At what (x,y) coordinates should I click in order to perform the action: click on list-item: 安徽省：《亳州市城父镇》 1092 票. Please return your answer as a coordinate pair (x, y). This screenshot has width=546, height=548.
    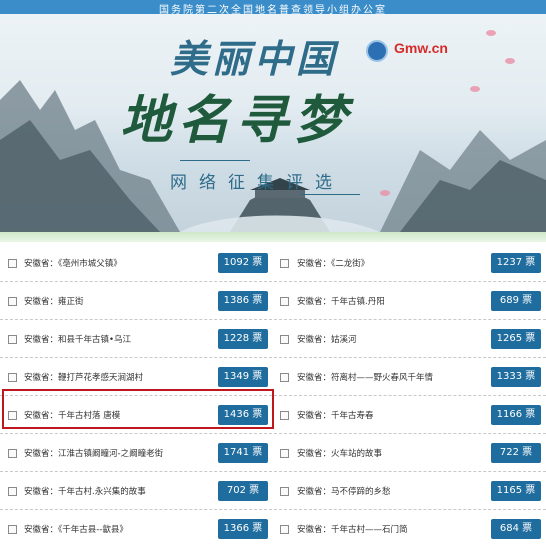
    Looking at the image, I should click on (136, 263).